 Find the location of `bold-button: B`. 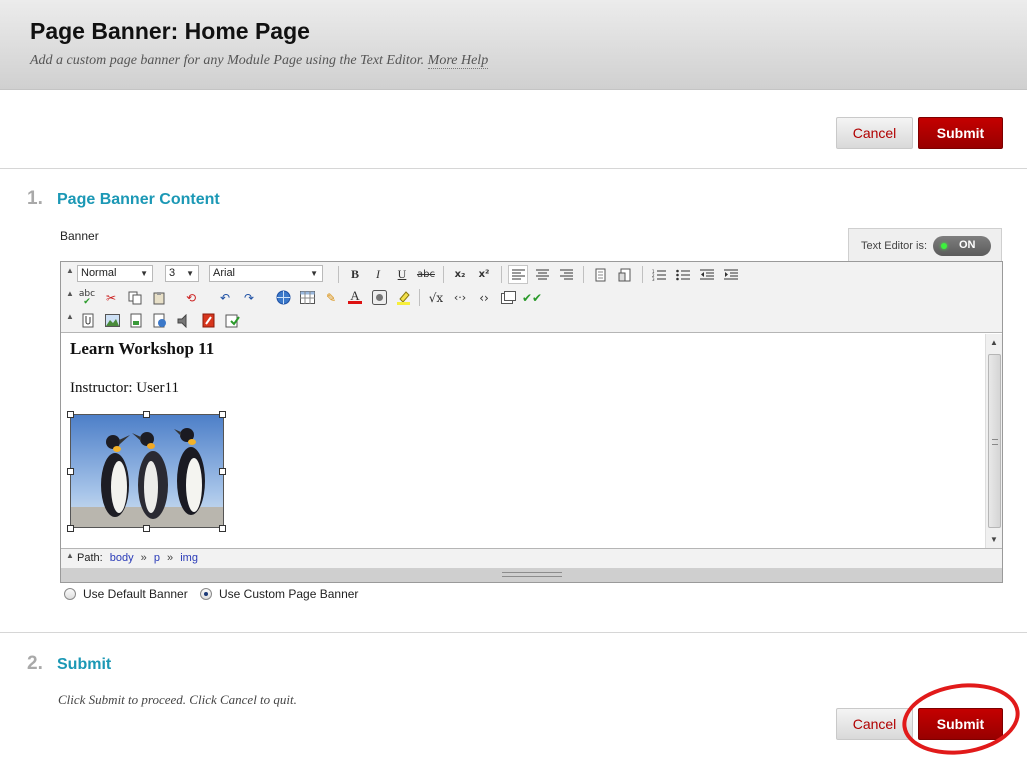

bold-button: B is located at coordinates (355, 274).